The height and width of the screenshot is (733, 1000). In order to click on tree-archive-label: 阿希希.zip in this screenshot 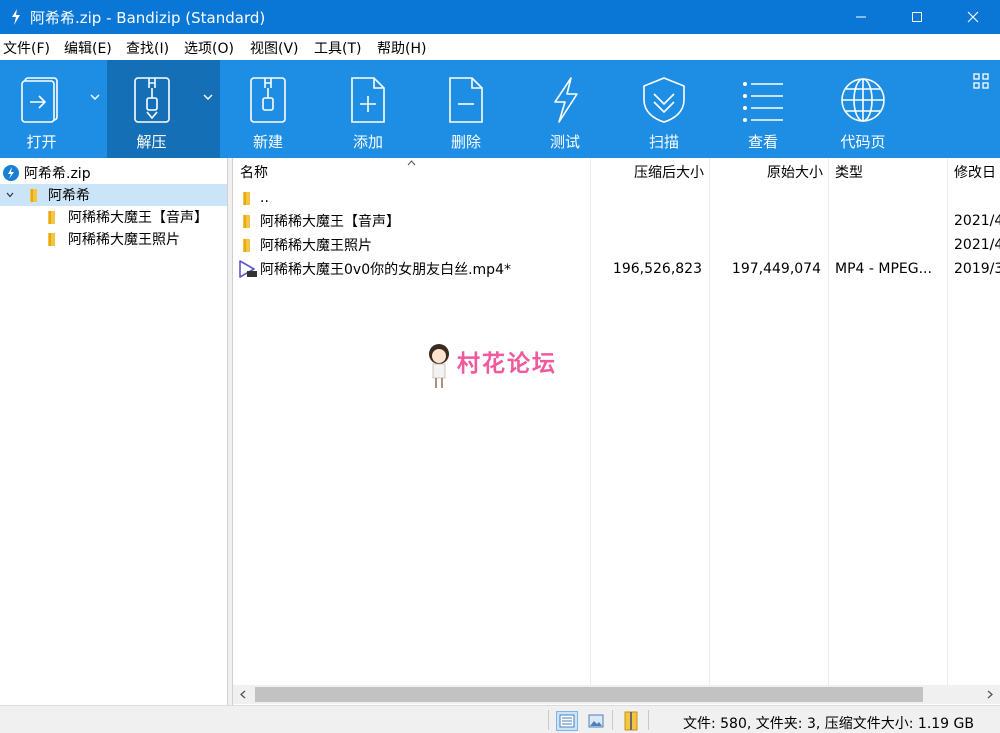, I will do `click(57, 174)`.